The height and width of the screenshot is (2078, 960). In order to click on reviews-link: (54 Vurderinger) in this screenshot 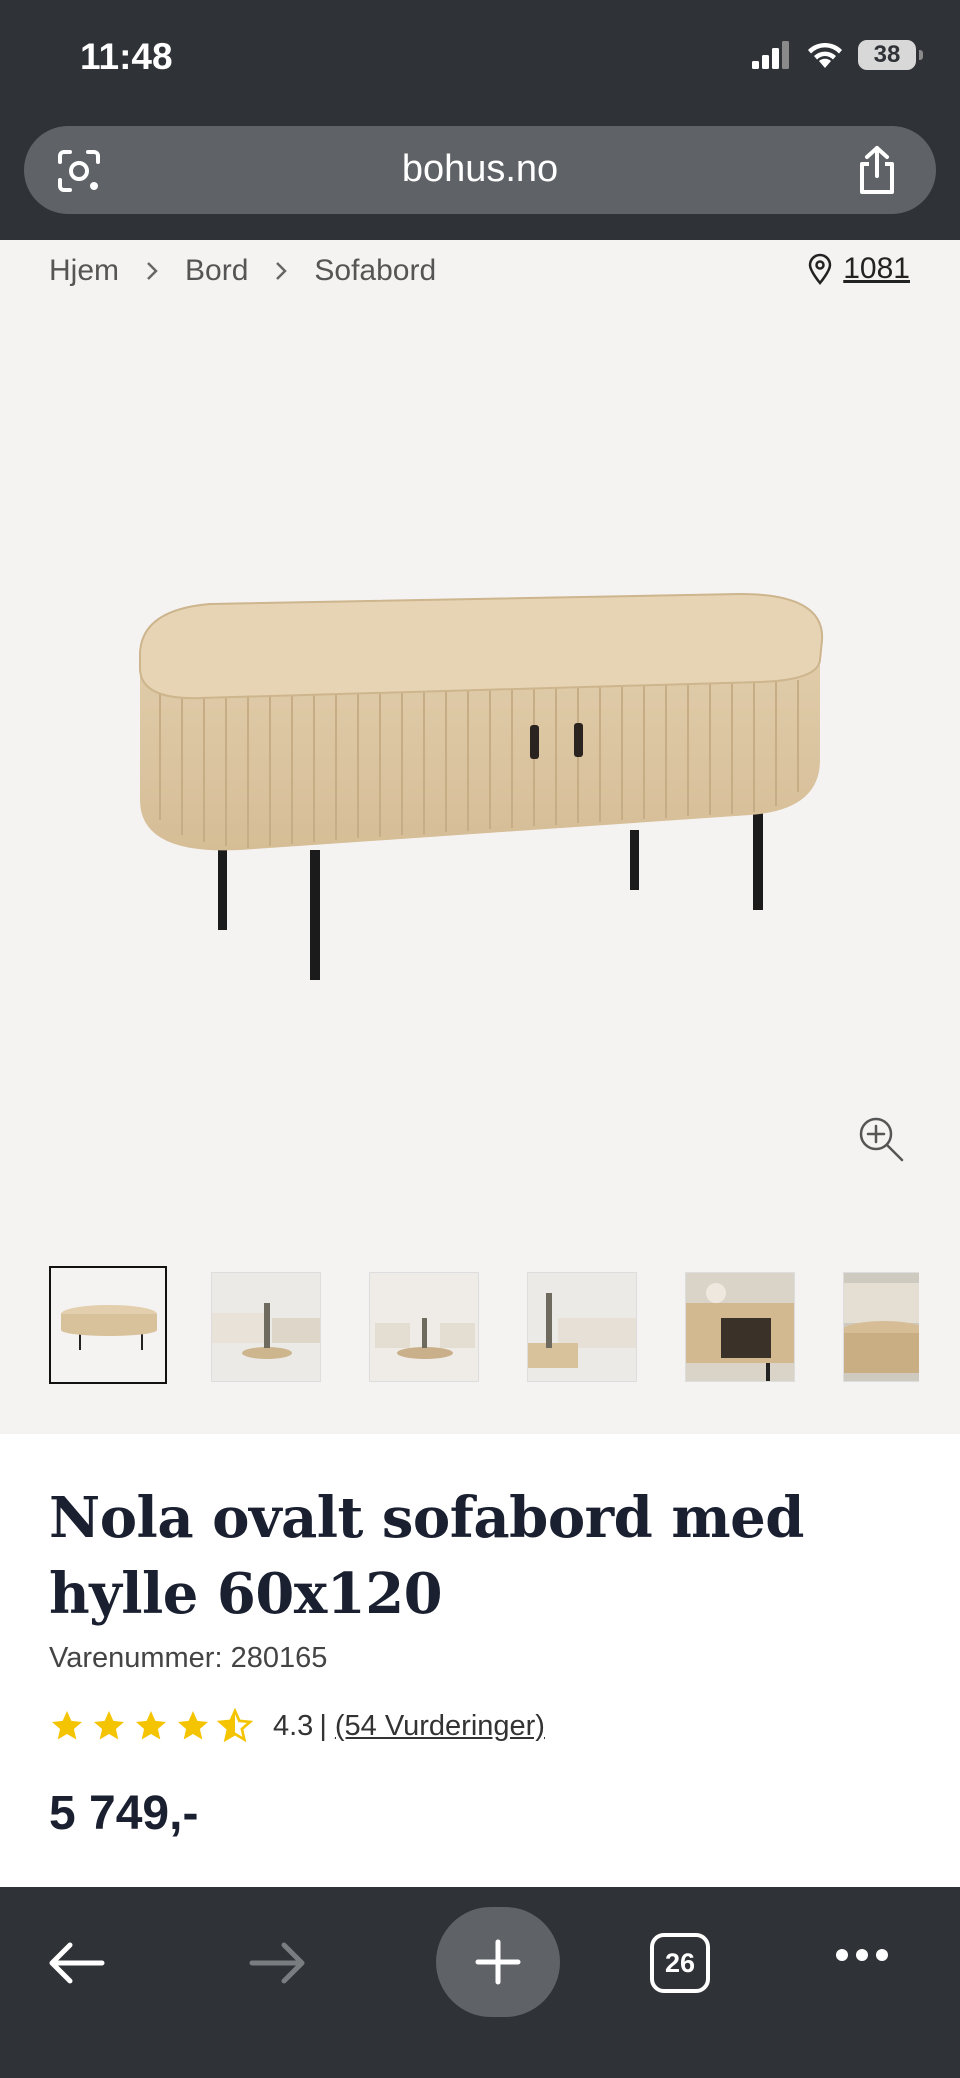, I will do `click(440, 1726)`.